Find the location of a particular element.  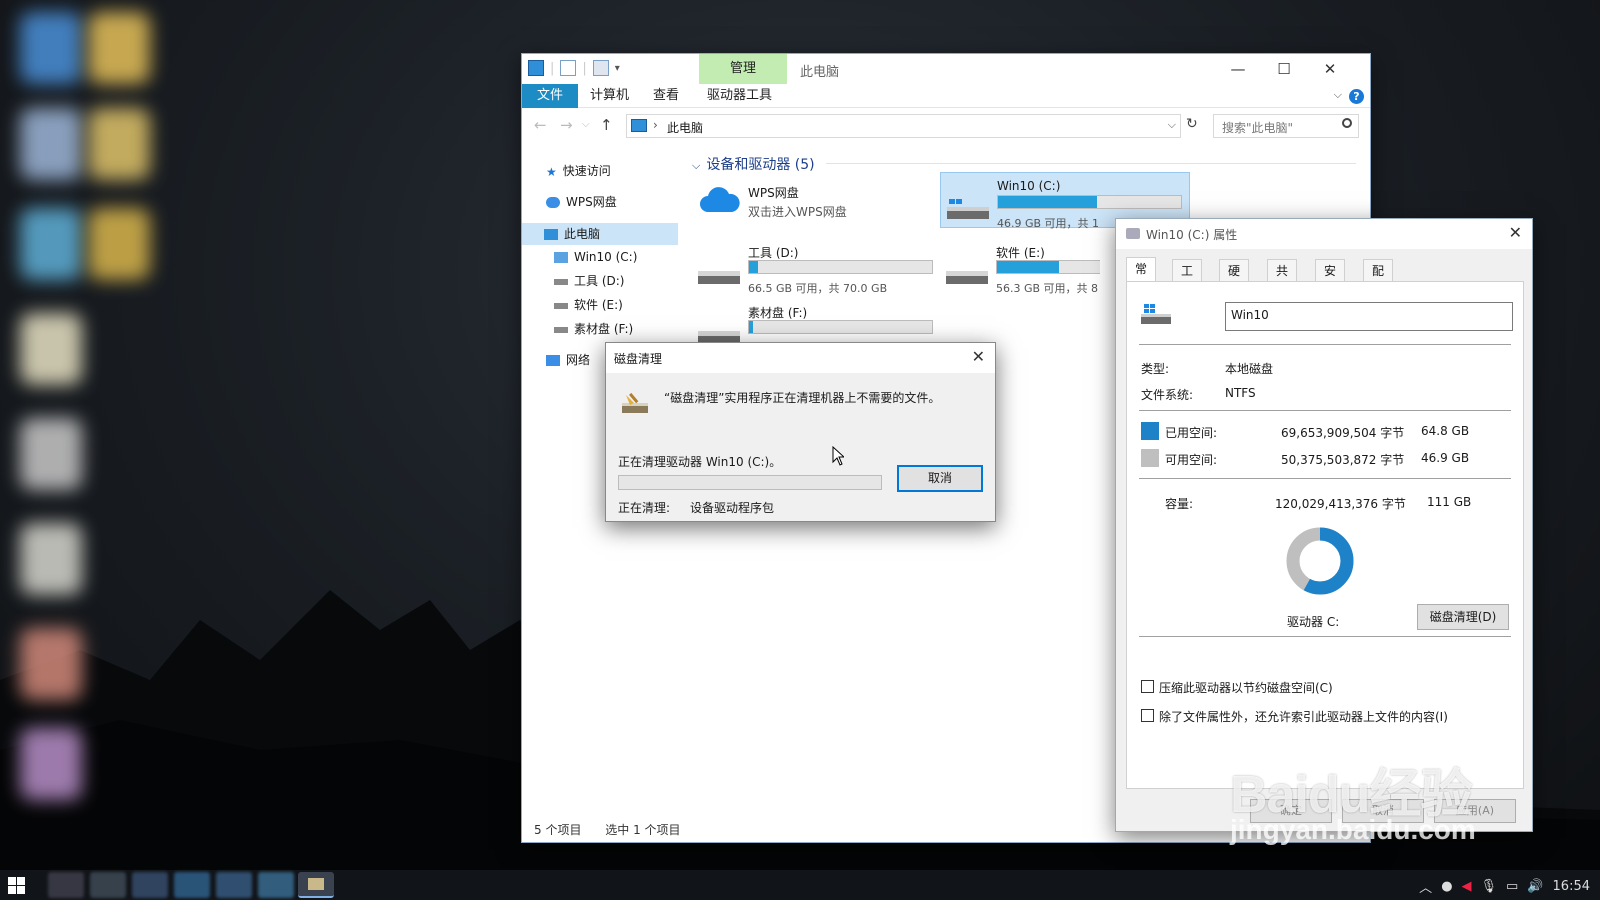

nav-drive-e: 软件 (E:) is located at coordinates (588, 305).